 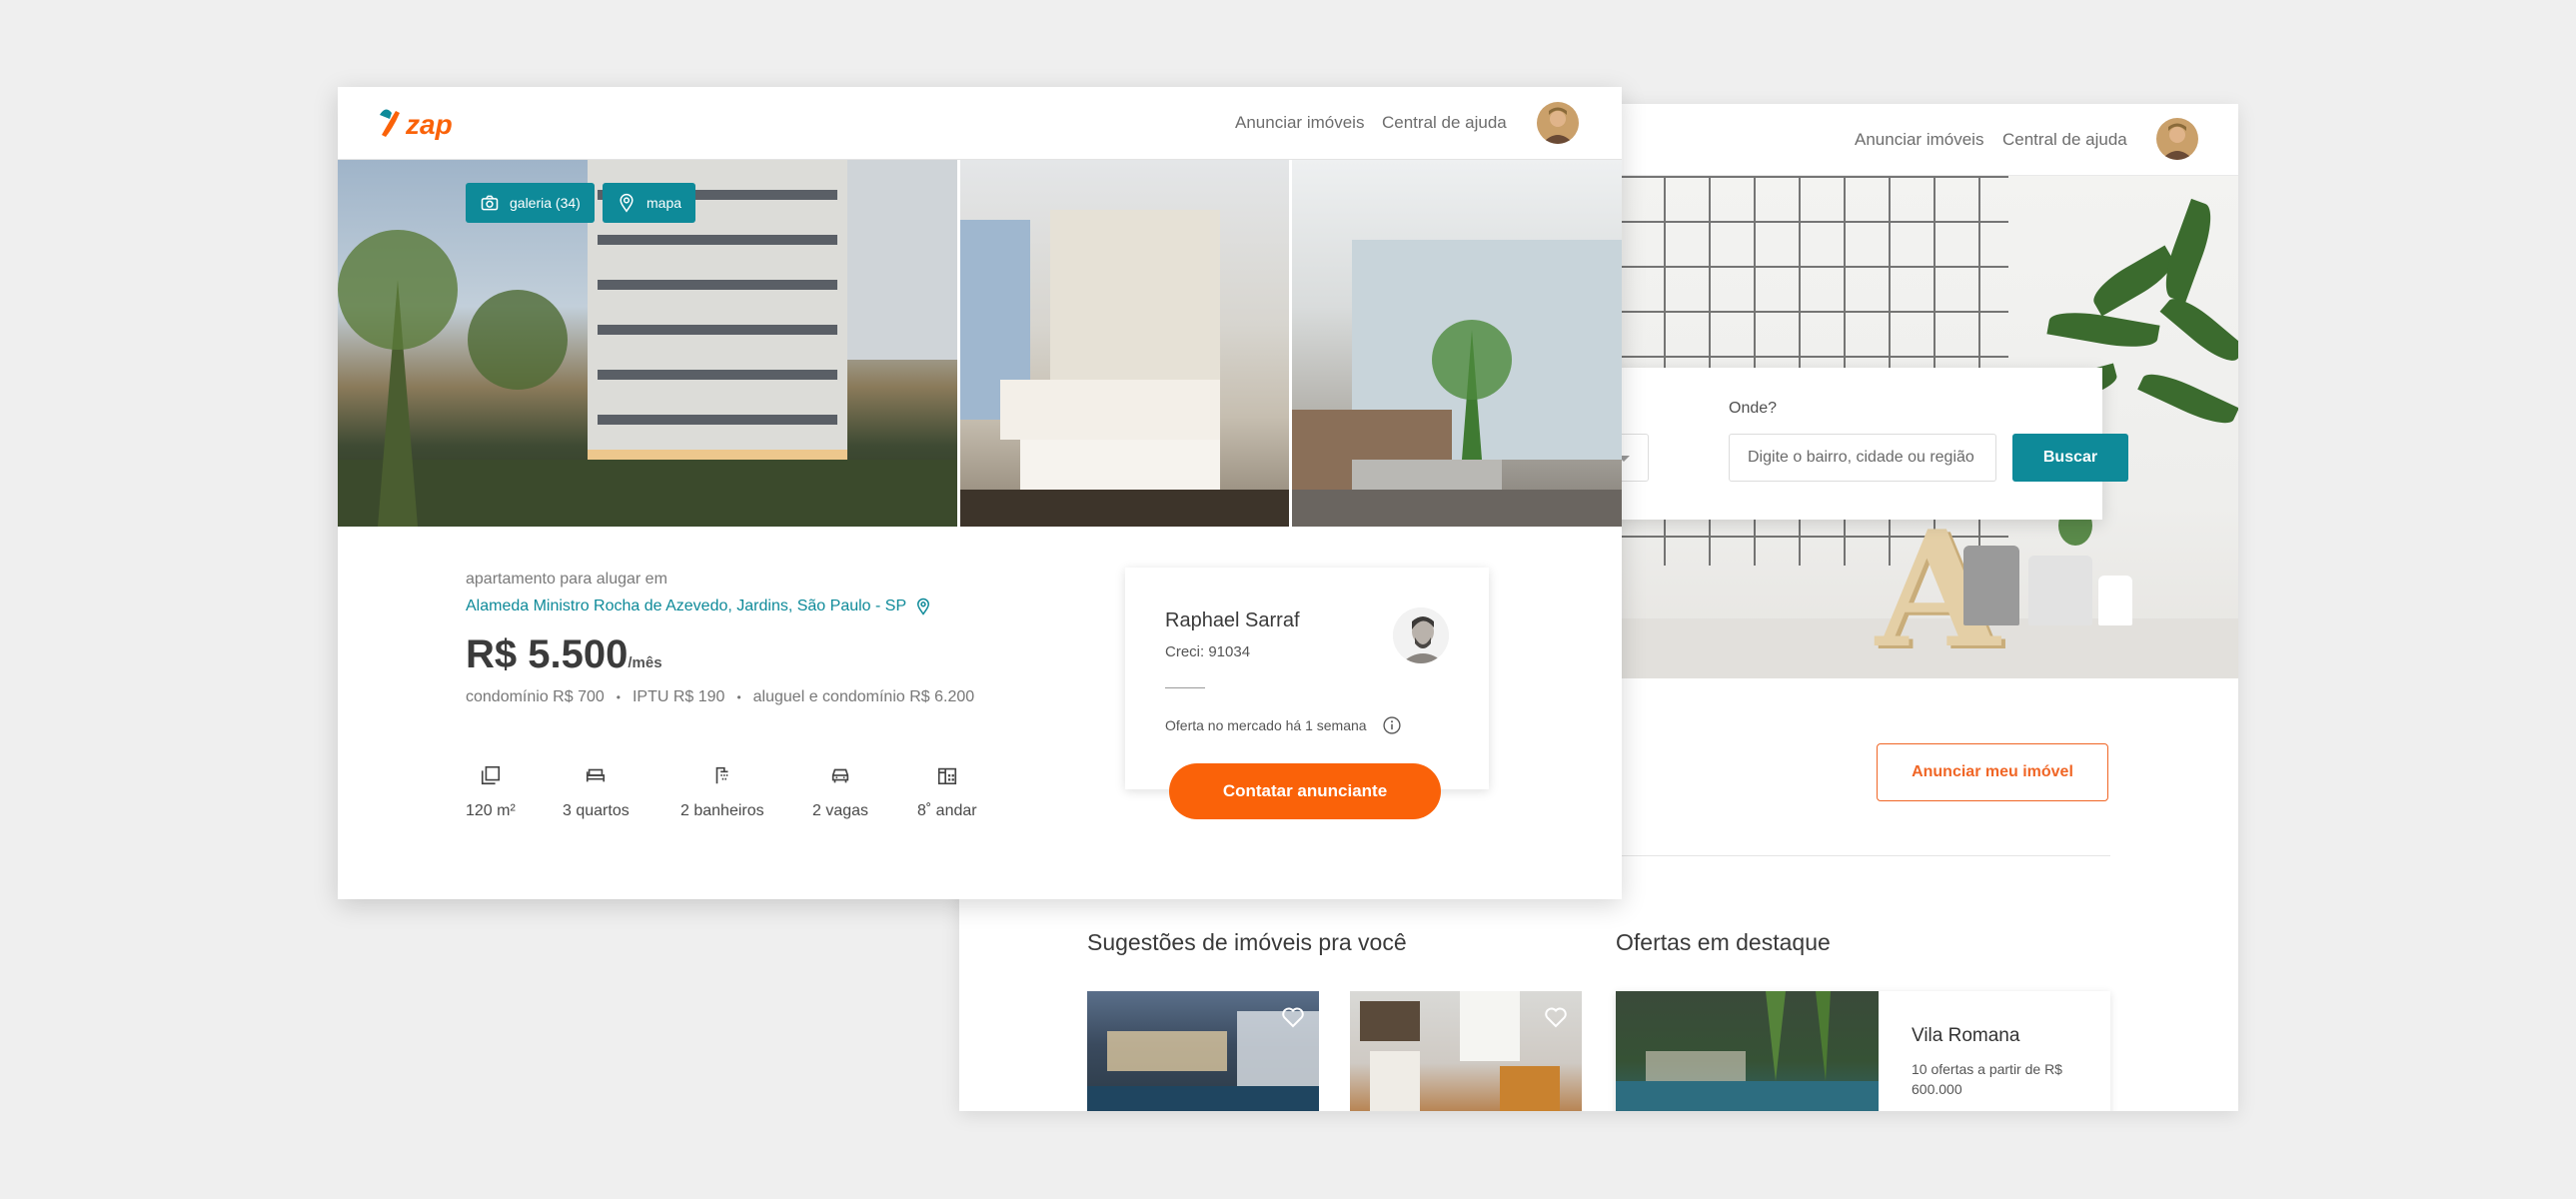 I want to click on market-time: Oferta no mercado há 1 semana, so click(x=1266, y=725).